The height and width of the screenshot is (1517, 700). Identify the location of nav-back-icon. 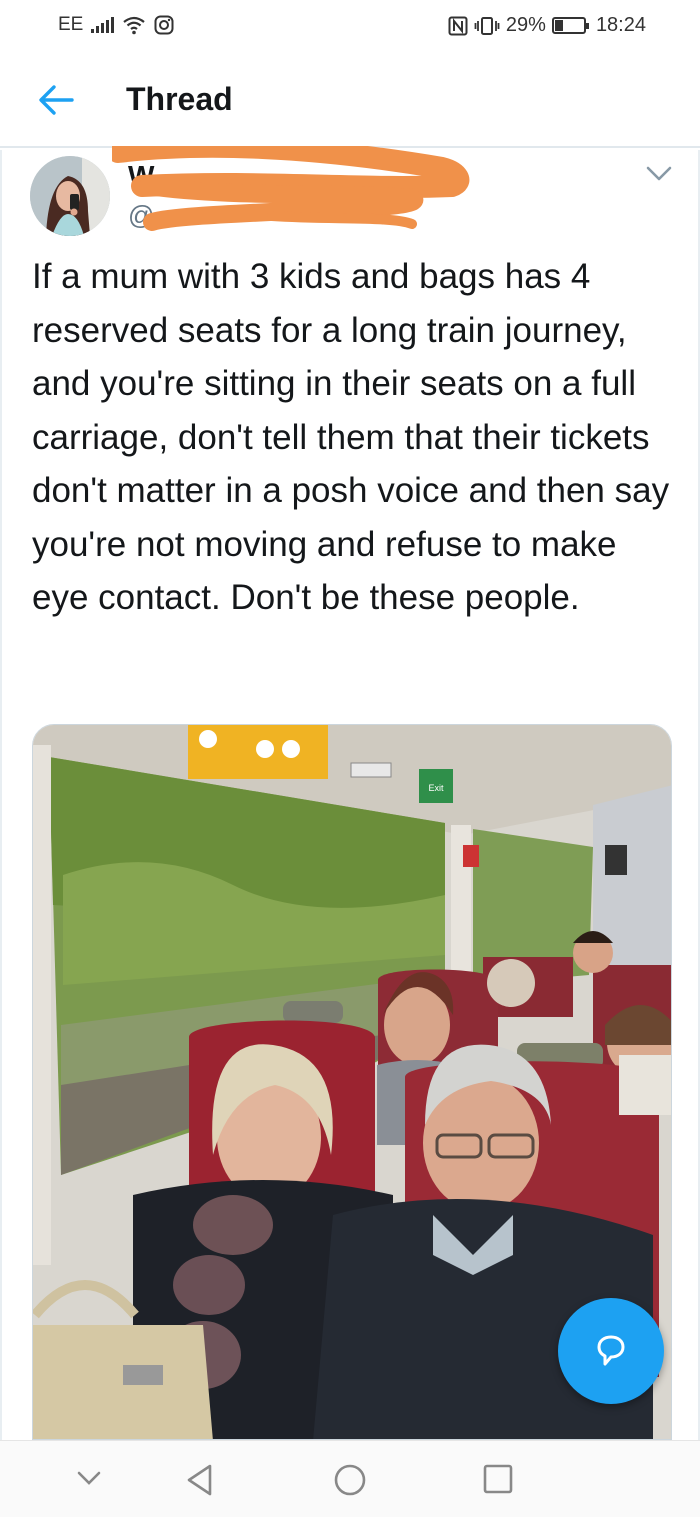
(200, 1480).